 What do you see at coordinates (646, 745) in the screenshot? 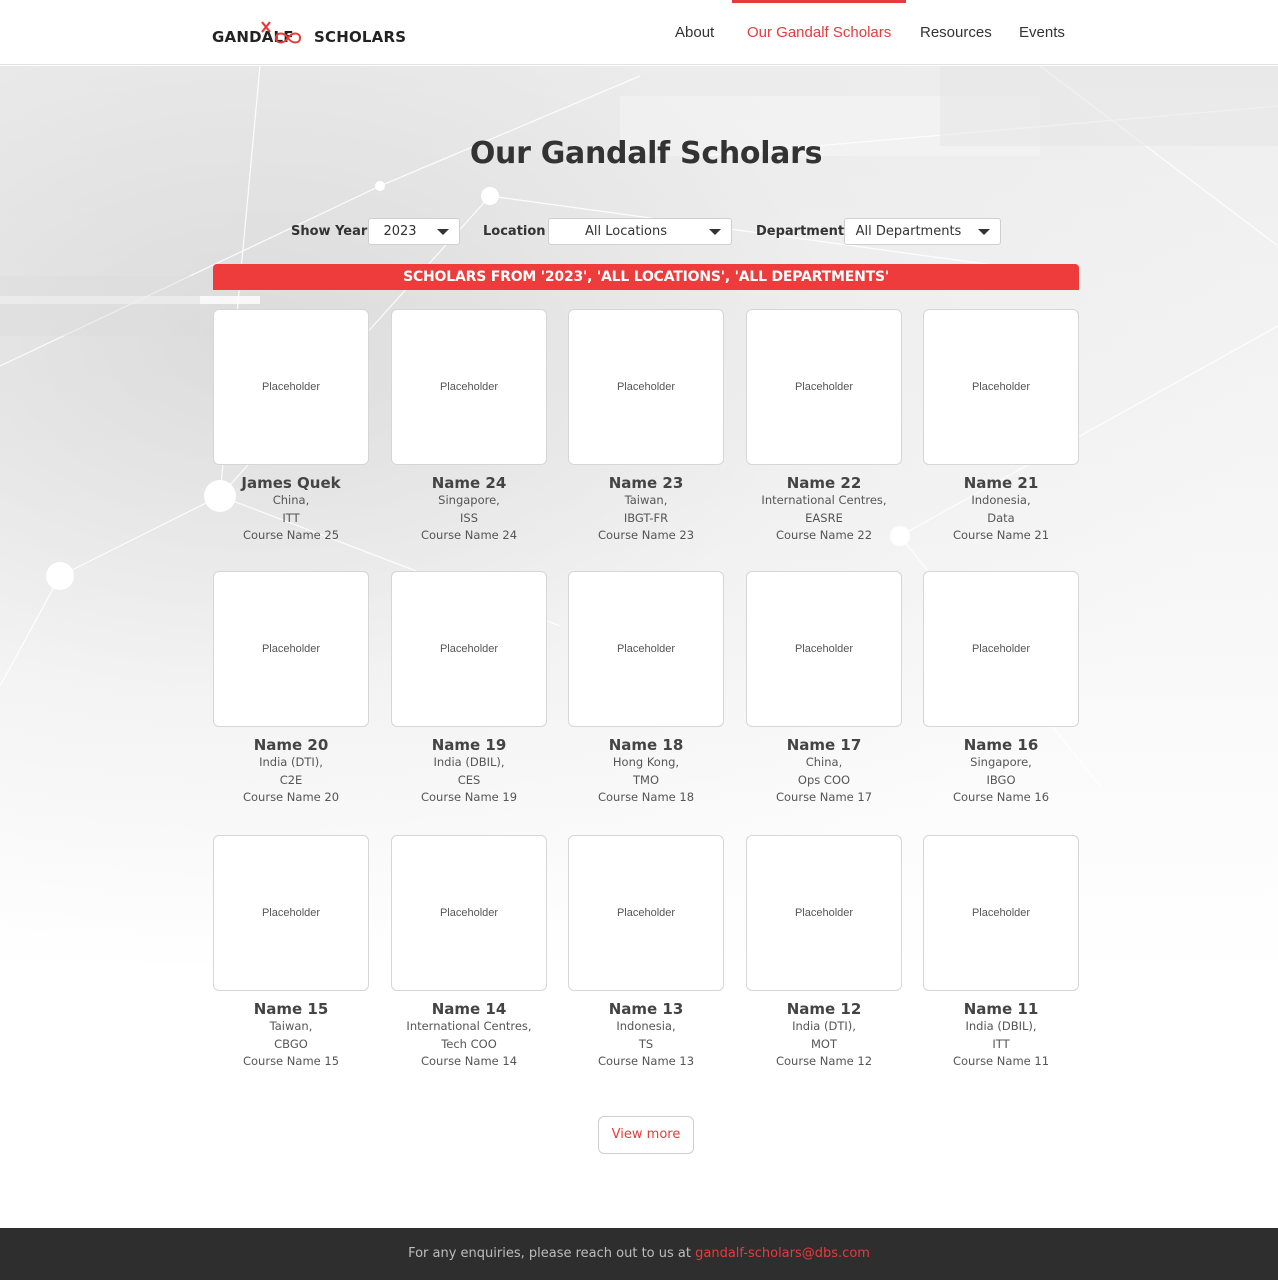
I see `scholar-name: Name 18` at bounding box center [646, 745].